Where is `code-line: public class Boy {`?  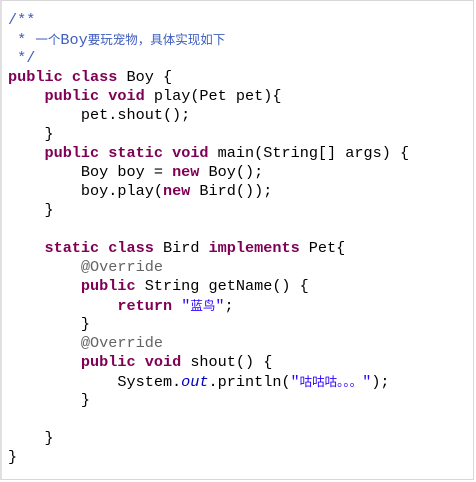
code-line: public class Boy { is located at coordinates (208, 77).